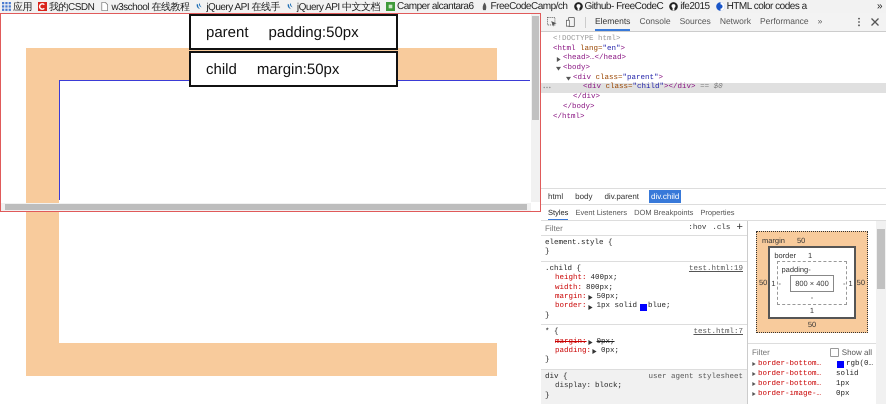  Describe the element at coordinates (105, 6) in the screenshot. I see `page-icon` at that location.